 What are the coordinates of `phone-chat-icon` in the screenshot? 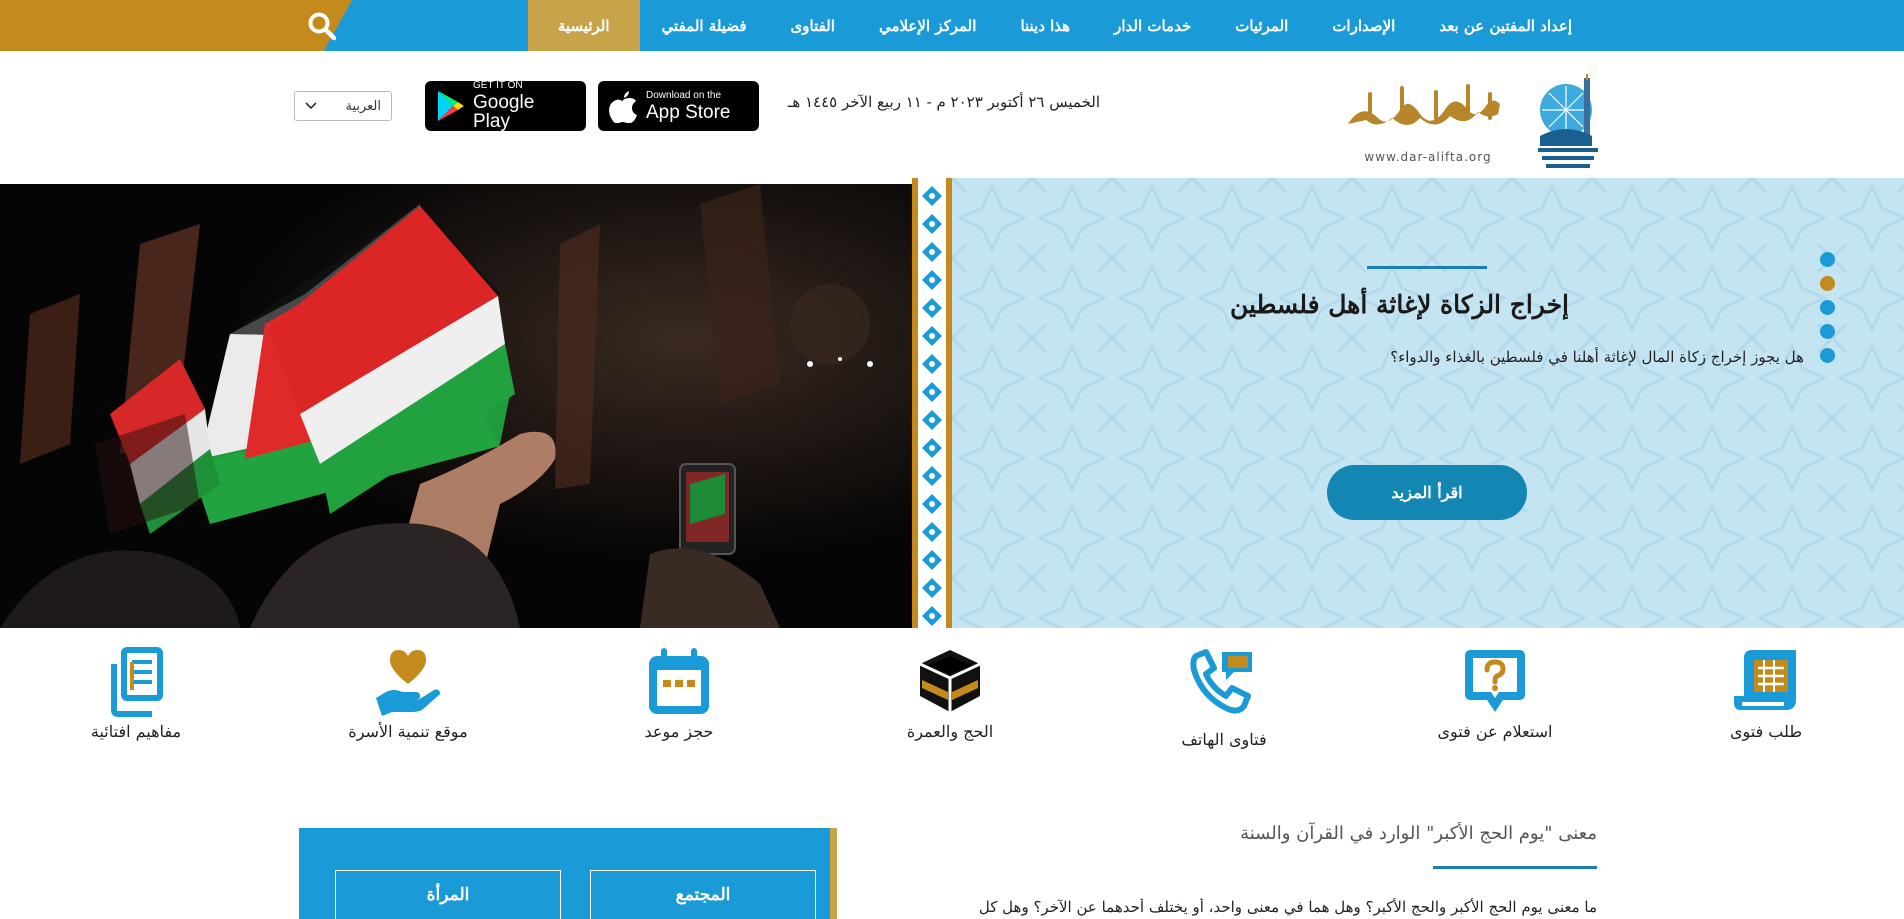 It's located at (1221, 681).